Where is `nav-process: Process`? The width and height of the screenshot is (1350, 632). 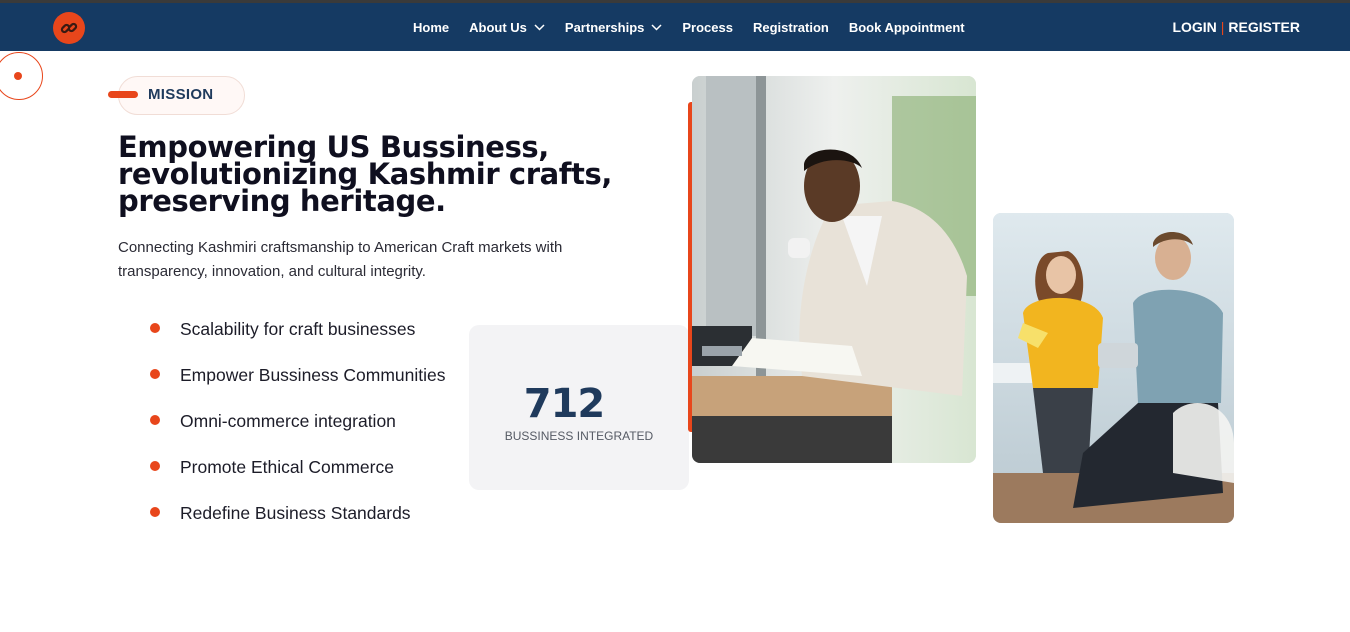 nav-process: Process is located at coordinates (707, 27).